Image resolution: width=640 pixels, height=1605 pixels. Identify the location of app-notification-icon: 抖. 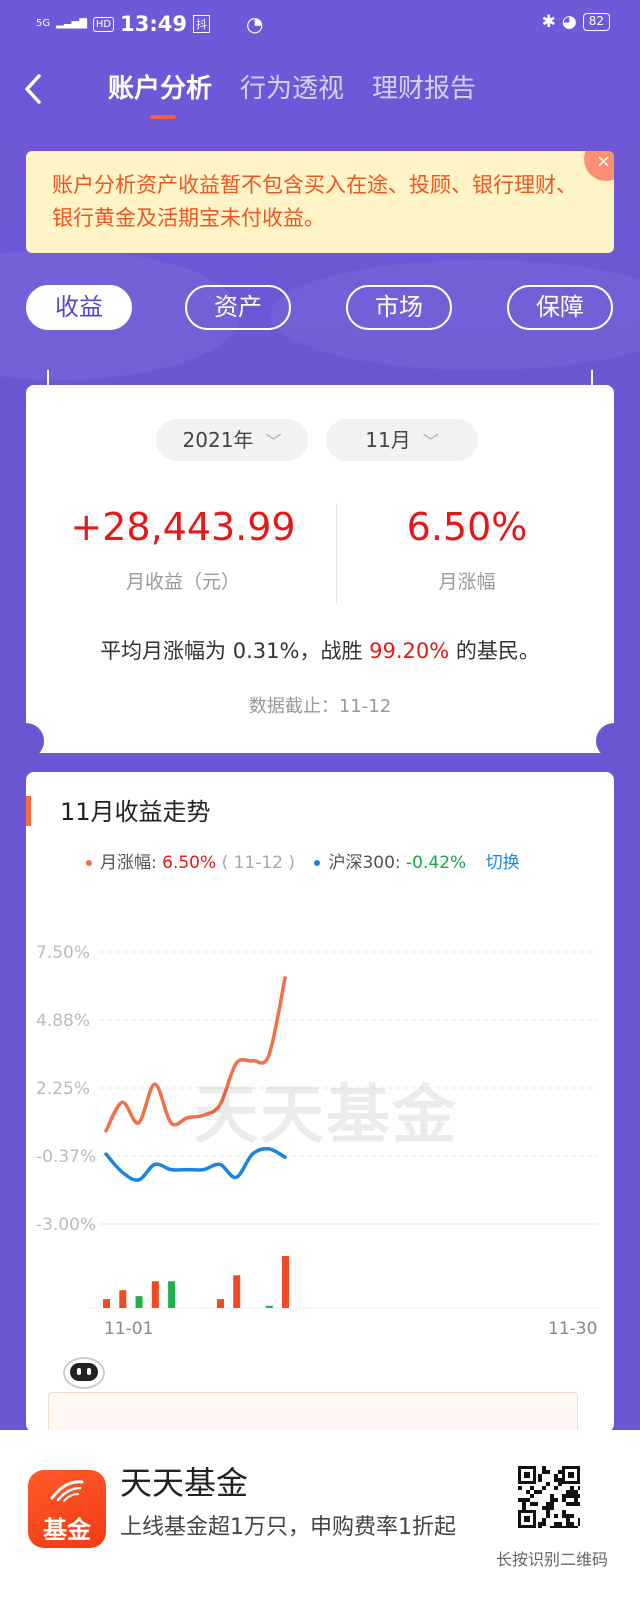
(201, 24).